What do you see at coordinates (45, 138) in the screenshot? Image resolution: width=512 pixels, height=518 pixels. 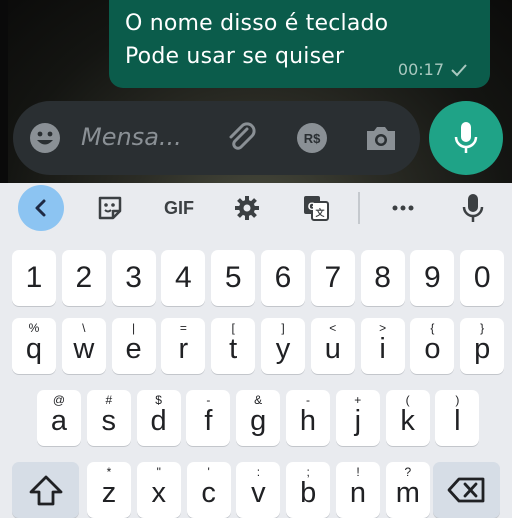 I see `emoji-icon` at bounding box center [45, 138].